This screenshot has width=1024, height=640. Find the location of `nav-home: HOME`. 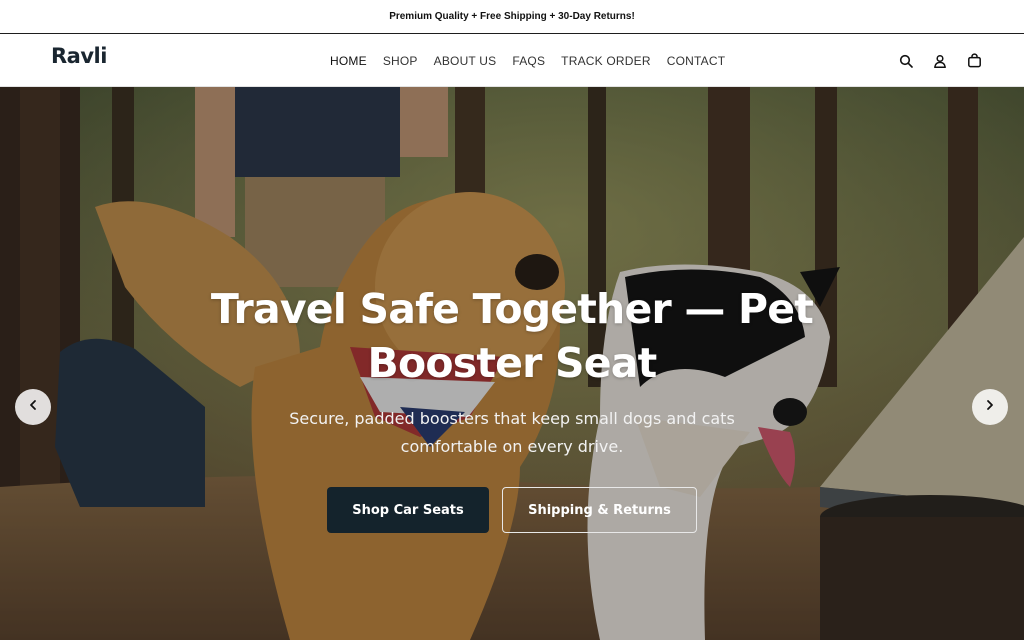

nav-home: HOME is located at coordinates (348, 61).